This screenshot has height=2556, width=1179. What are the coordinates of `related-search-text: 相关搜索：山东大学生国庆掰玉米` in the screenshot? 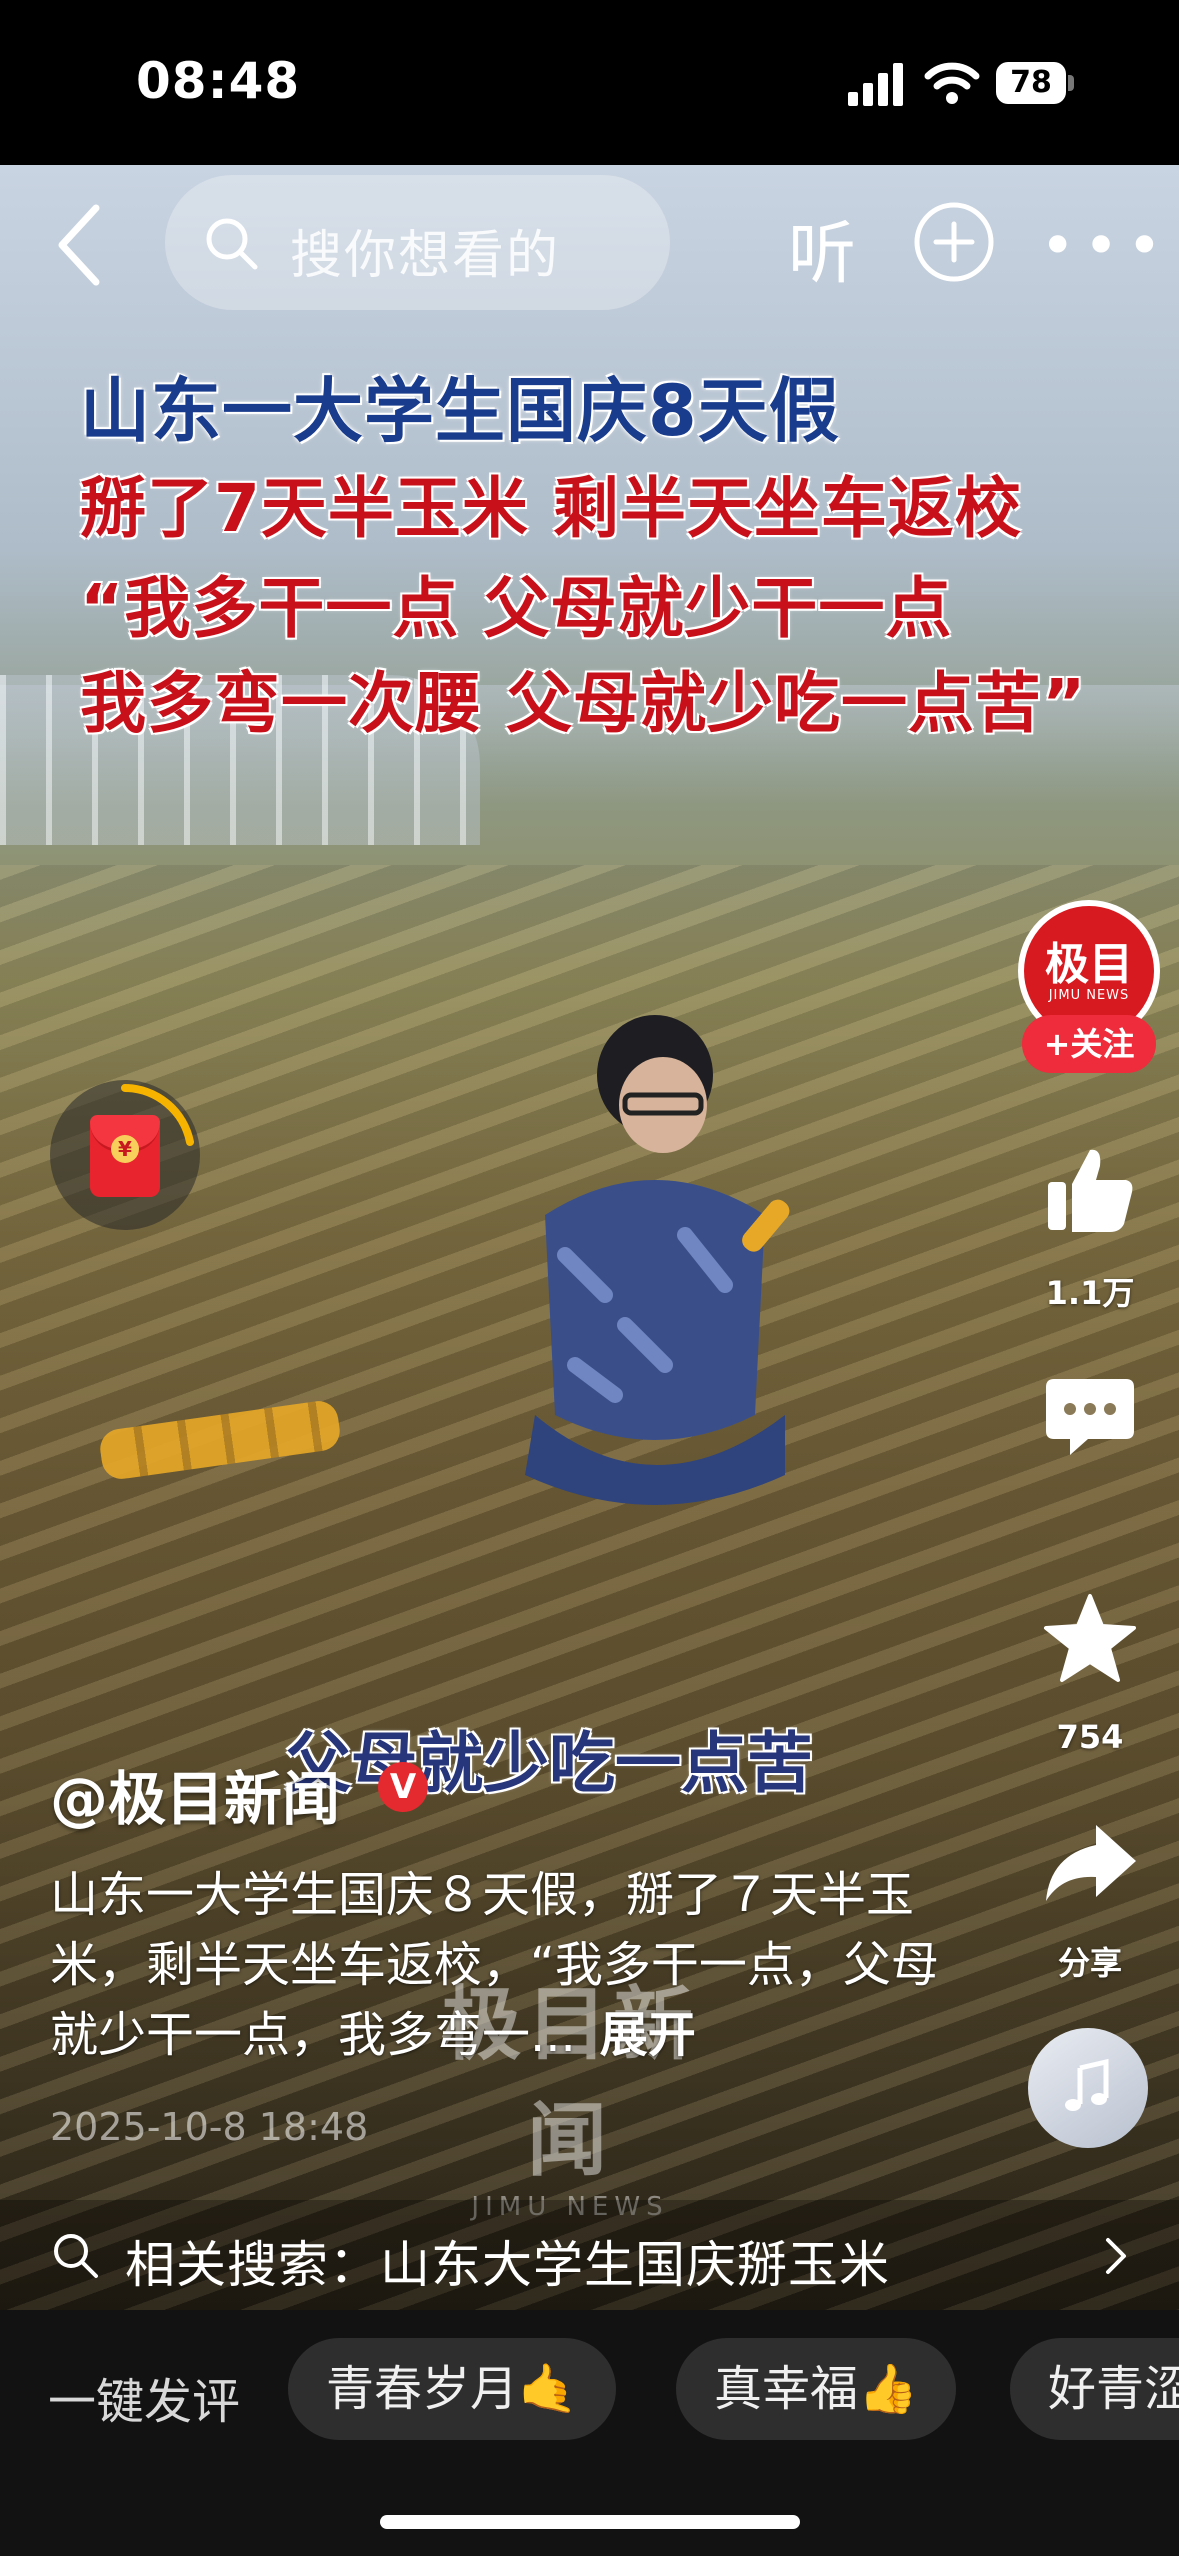 It's located at (507, 2265).